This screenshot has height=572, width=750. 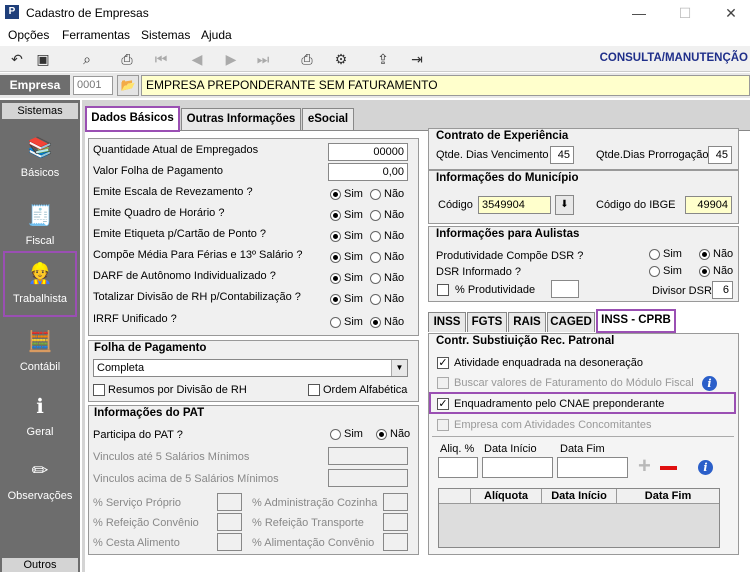 I want to click on escala-radio-sim: Sim, so click(x=346, y=194).